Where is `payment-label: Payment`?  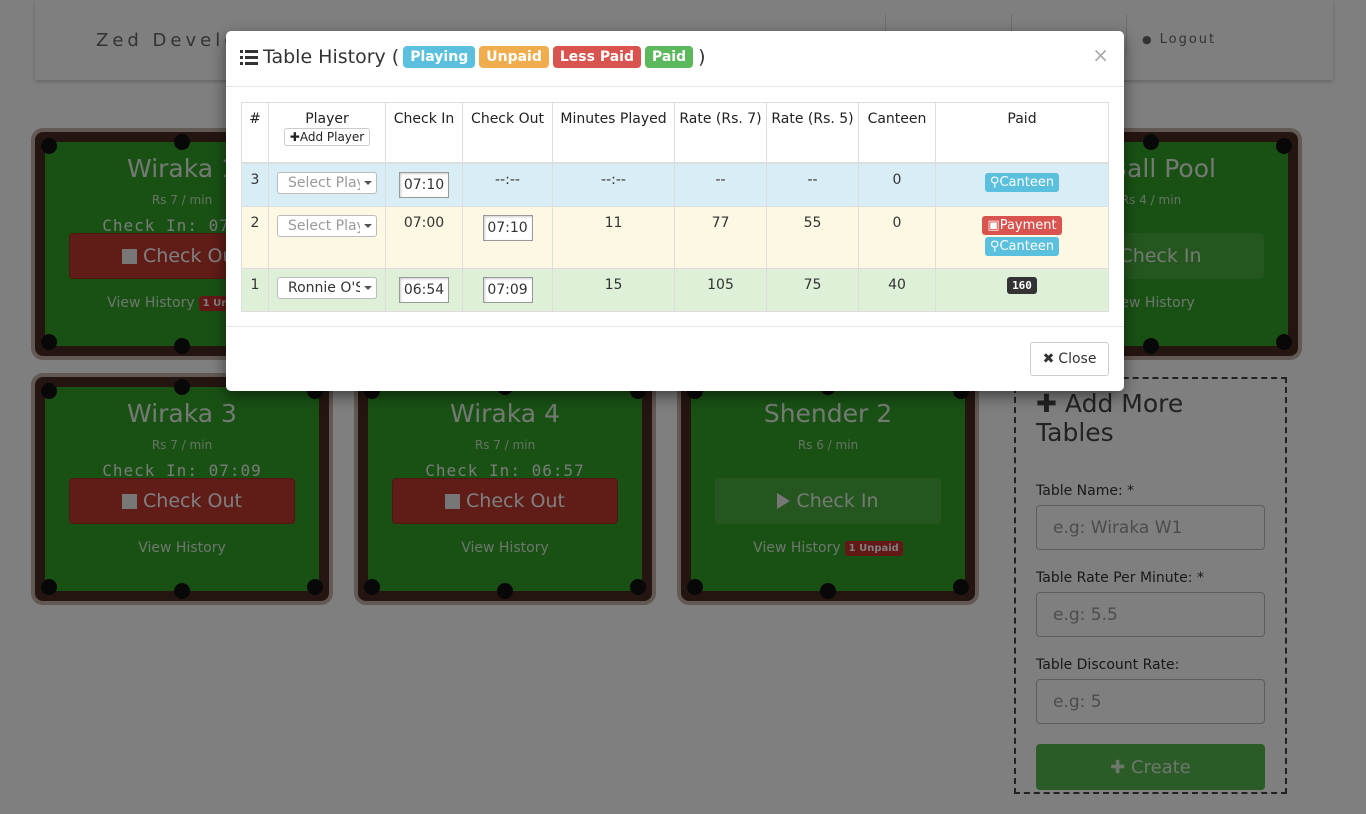 payment-label: Payment is located at coordinates (1028, 225).